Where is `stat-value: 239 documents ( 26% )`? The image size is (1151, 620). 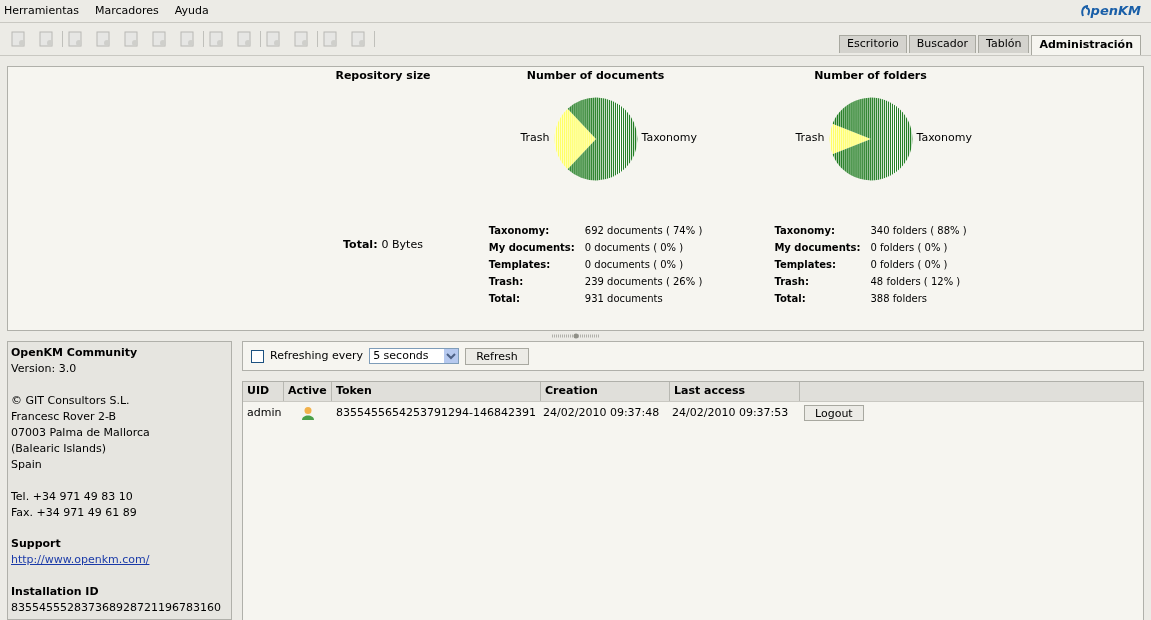
stat-value: 239 documents ( 26% ) is located at coordinates (643, 281).